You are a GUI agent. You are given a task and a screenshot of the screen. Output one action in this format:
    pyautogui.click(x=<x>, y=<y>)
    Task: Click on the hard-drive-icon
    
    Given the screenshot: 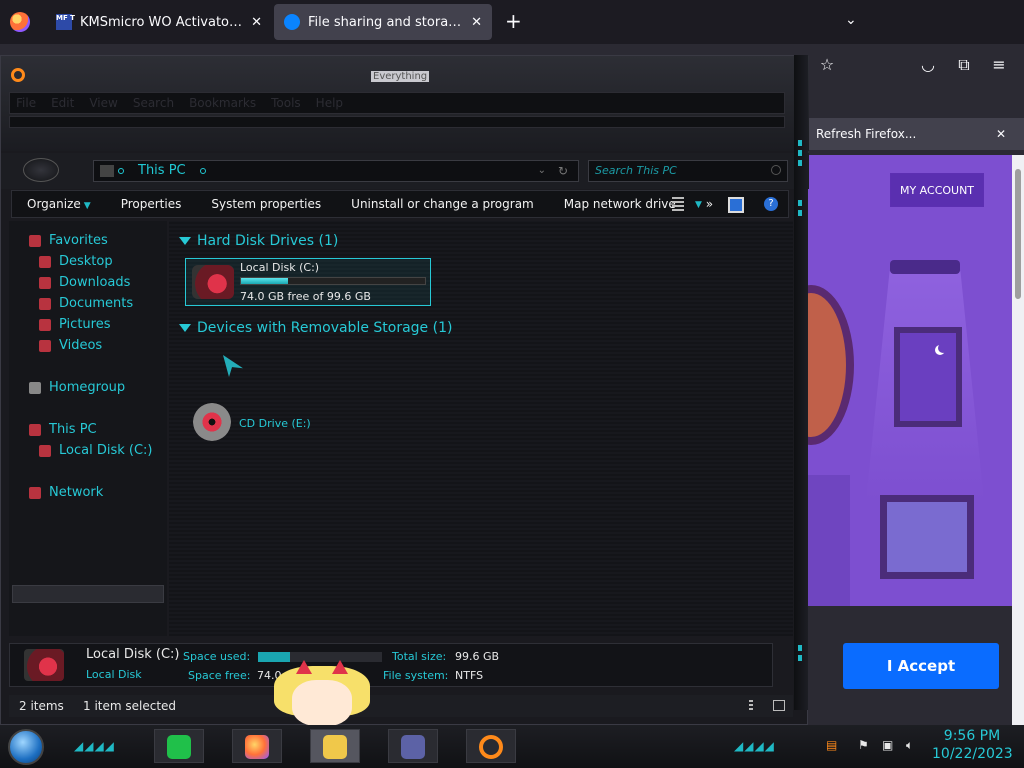 What is the action you would take?
    pyautogui.click(x=213, y=282)
    